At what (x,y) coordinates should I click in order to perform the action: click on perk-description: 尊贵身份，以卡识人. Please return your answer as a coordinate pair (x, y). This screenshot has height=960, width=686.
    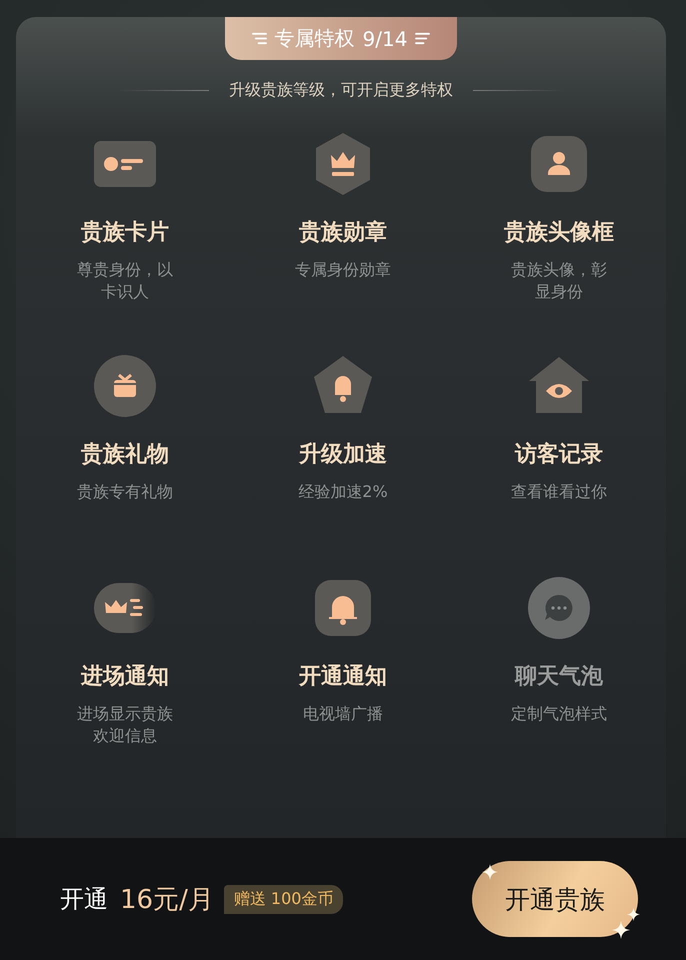
    Looking at the image, I should click on (125, 281).